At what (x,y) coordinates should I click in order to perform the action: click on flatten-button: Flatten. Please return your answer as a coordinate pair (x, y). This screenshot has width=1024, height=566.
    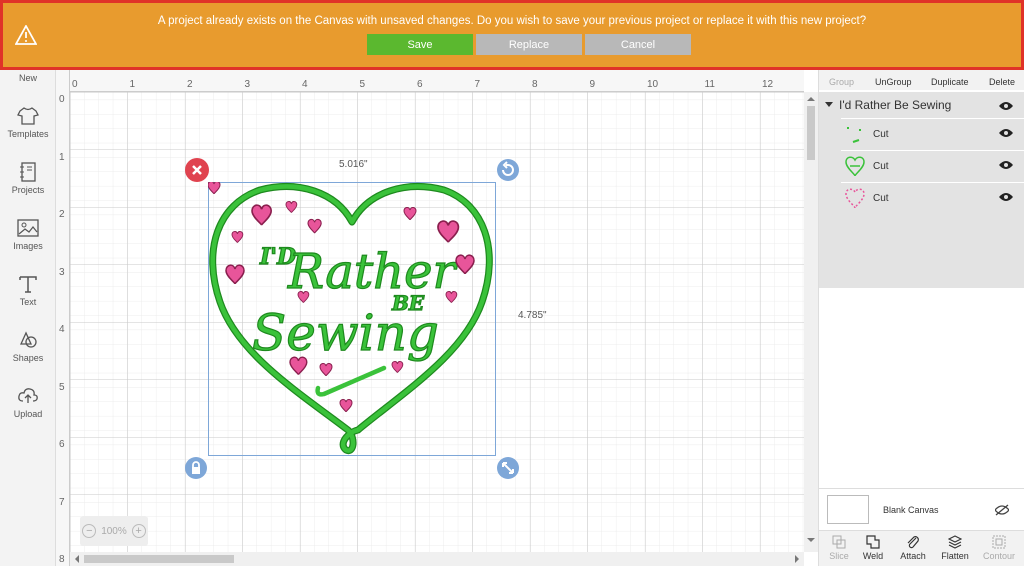
    Looking at the image, I should click on (955, 548).